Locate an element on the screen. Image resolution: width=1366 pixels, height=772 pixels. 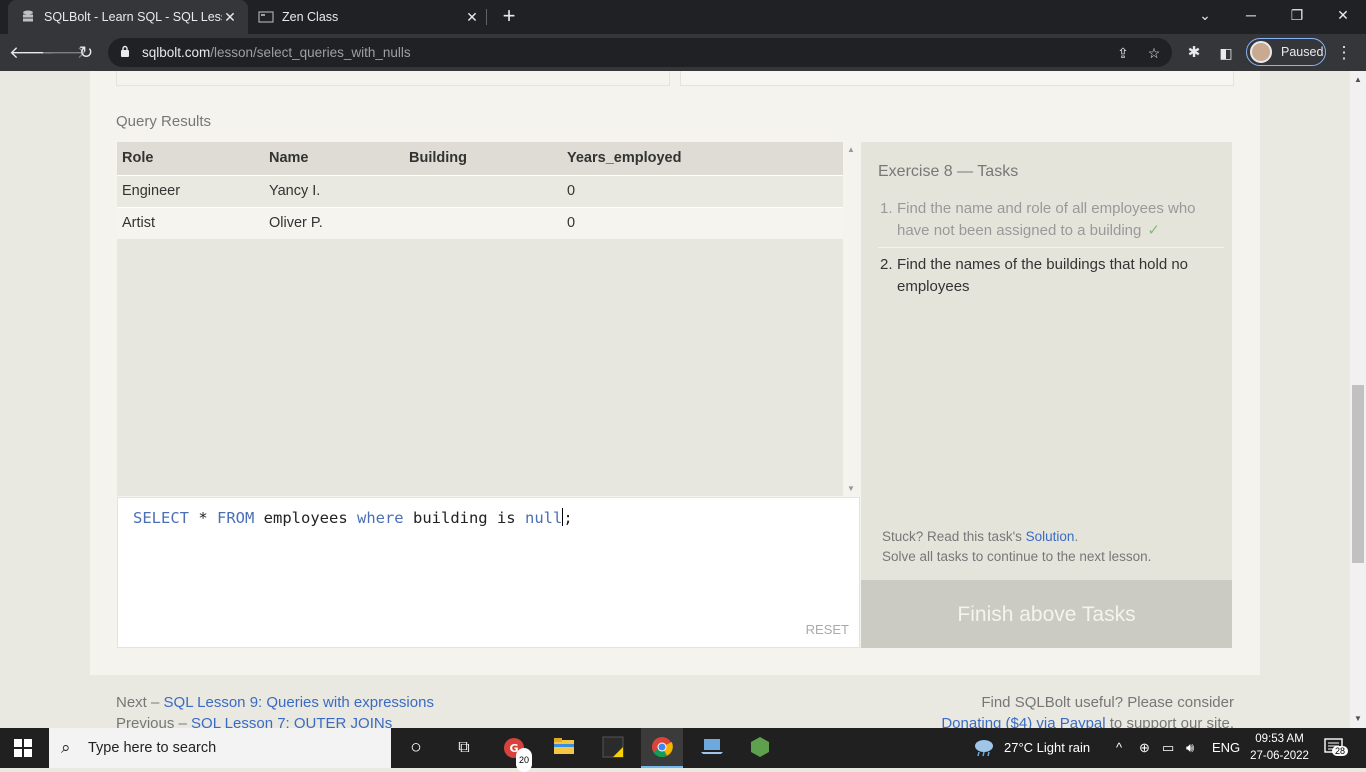
donate-link: Donating ($4) via Paypal is located at coordinates (1023, 721).